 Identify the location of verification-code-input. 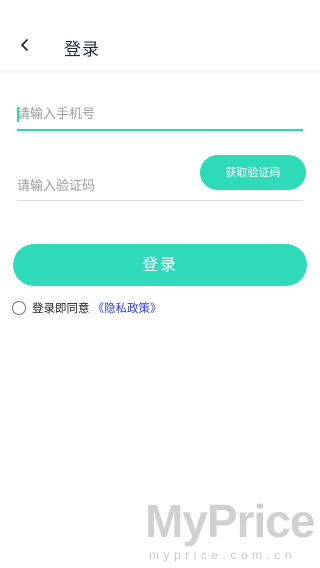
(160, 186).